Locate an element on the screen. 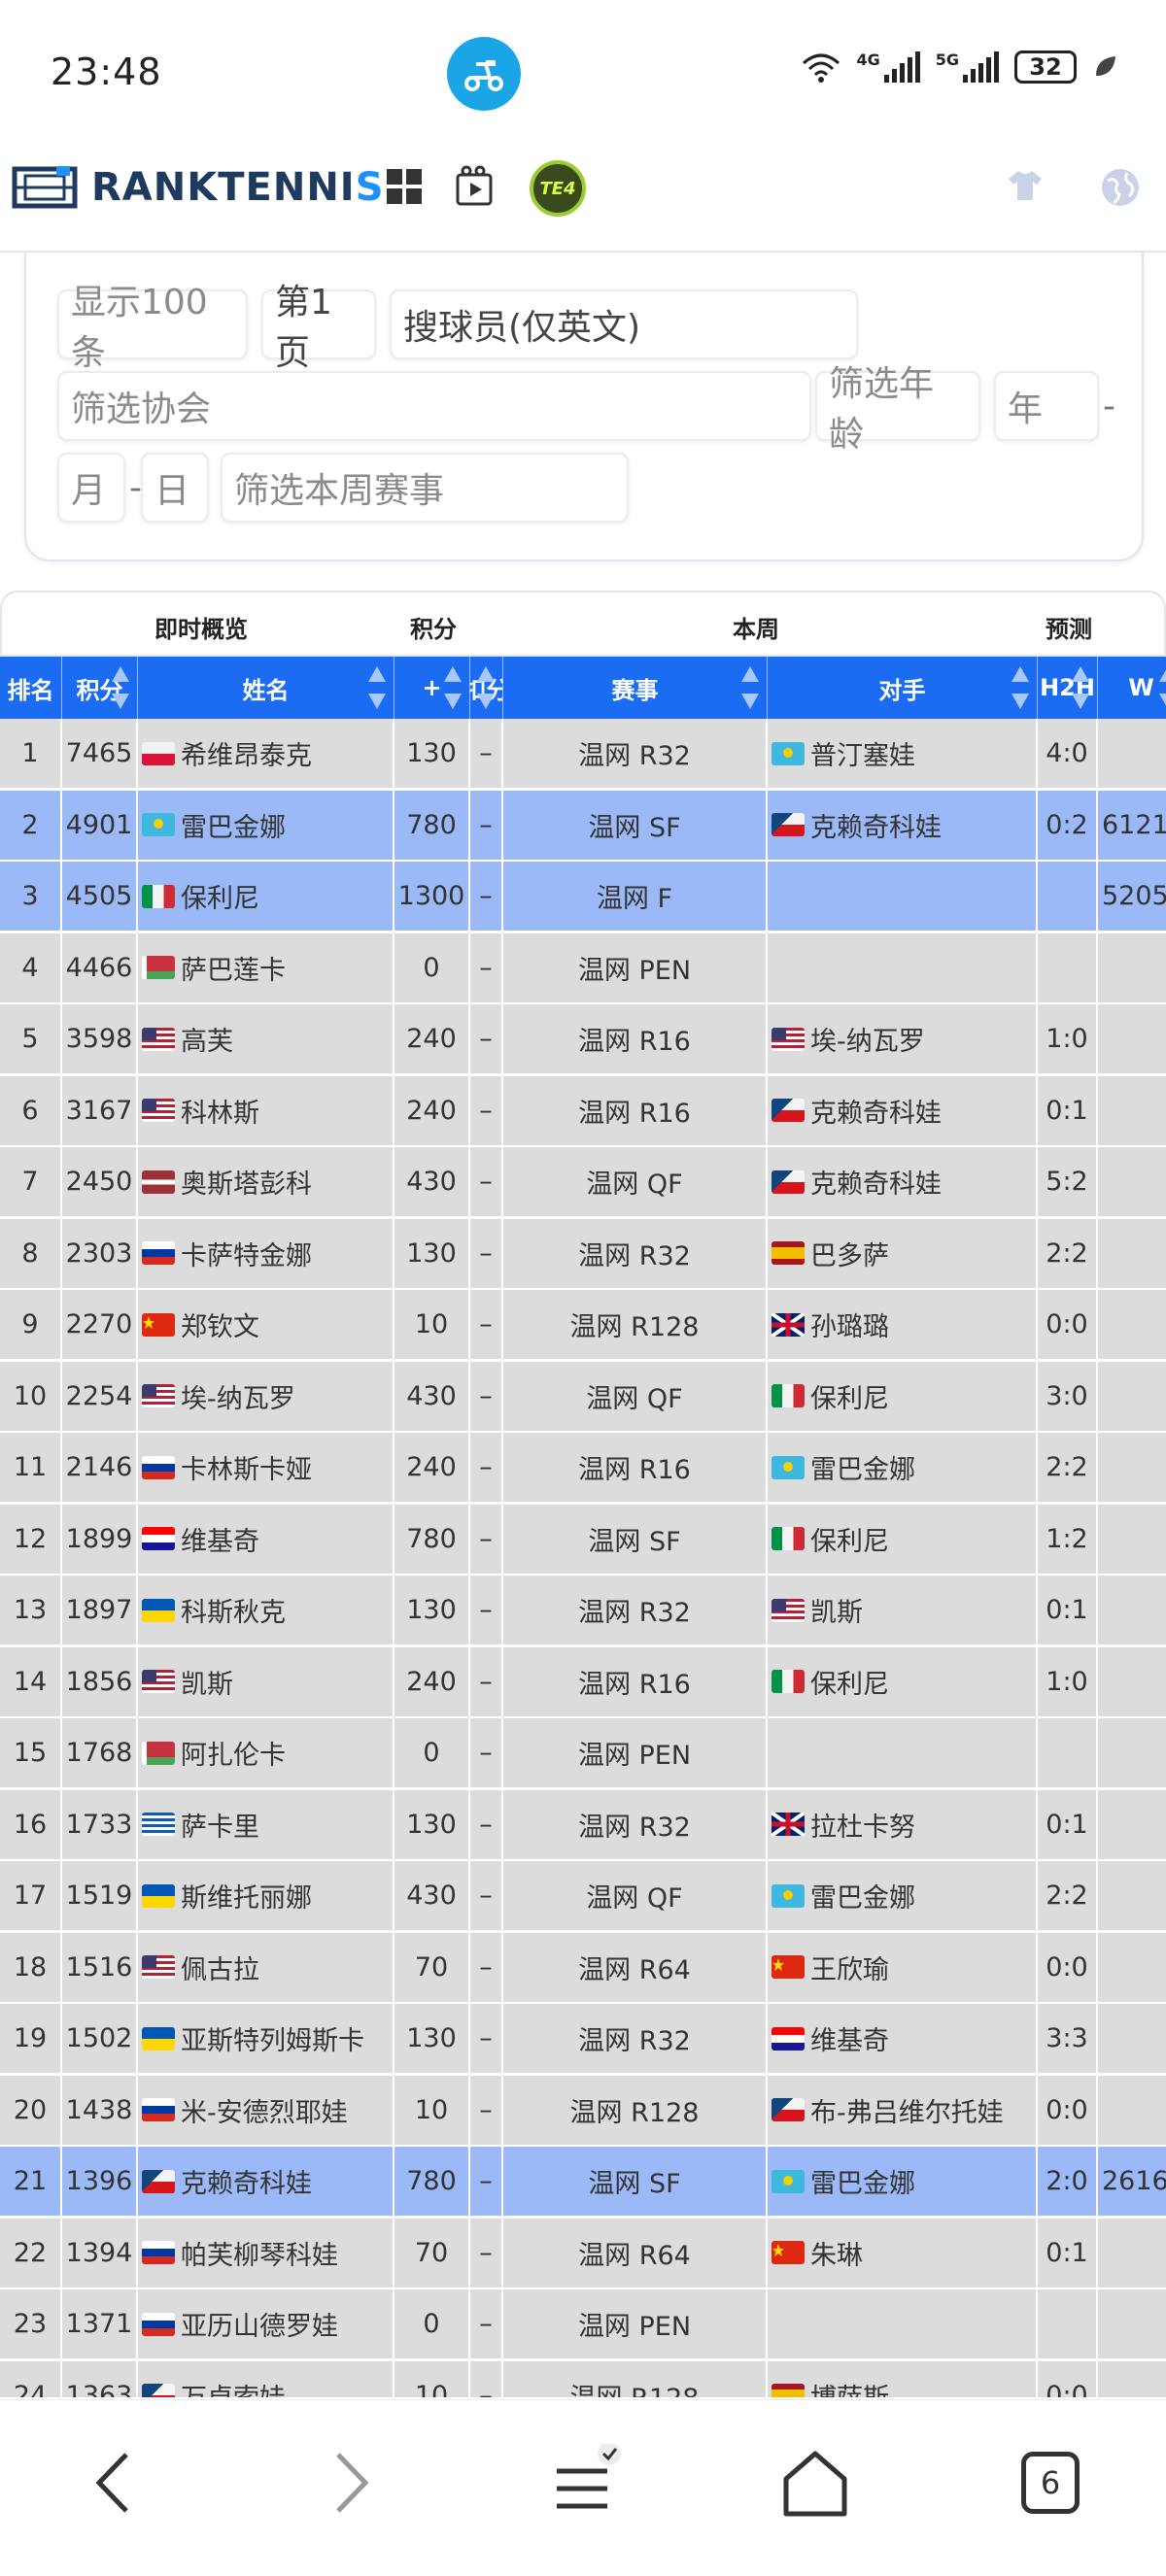 This screenshot has width=1166, height=2576. table-row: 1 7465 希维昂泰克 130– 温网 R32 普汀塞娃 4:0 is located at coordinates (583, 754).